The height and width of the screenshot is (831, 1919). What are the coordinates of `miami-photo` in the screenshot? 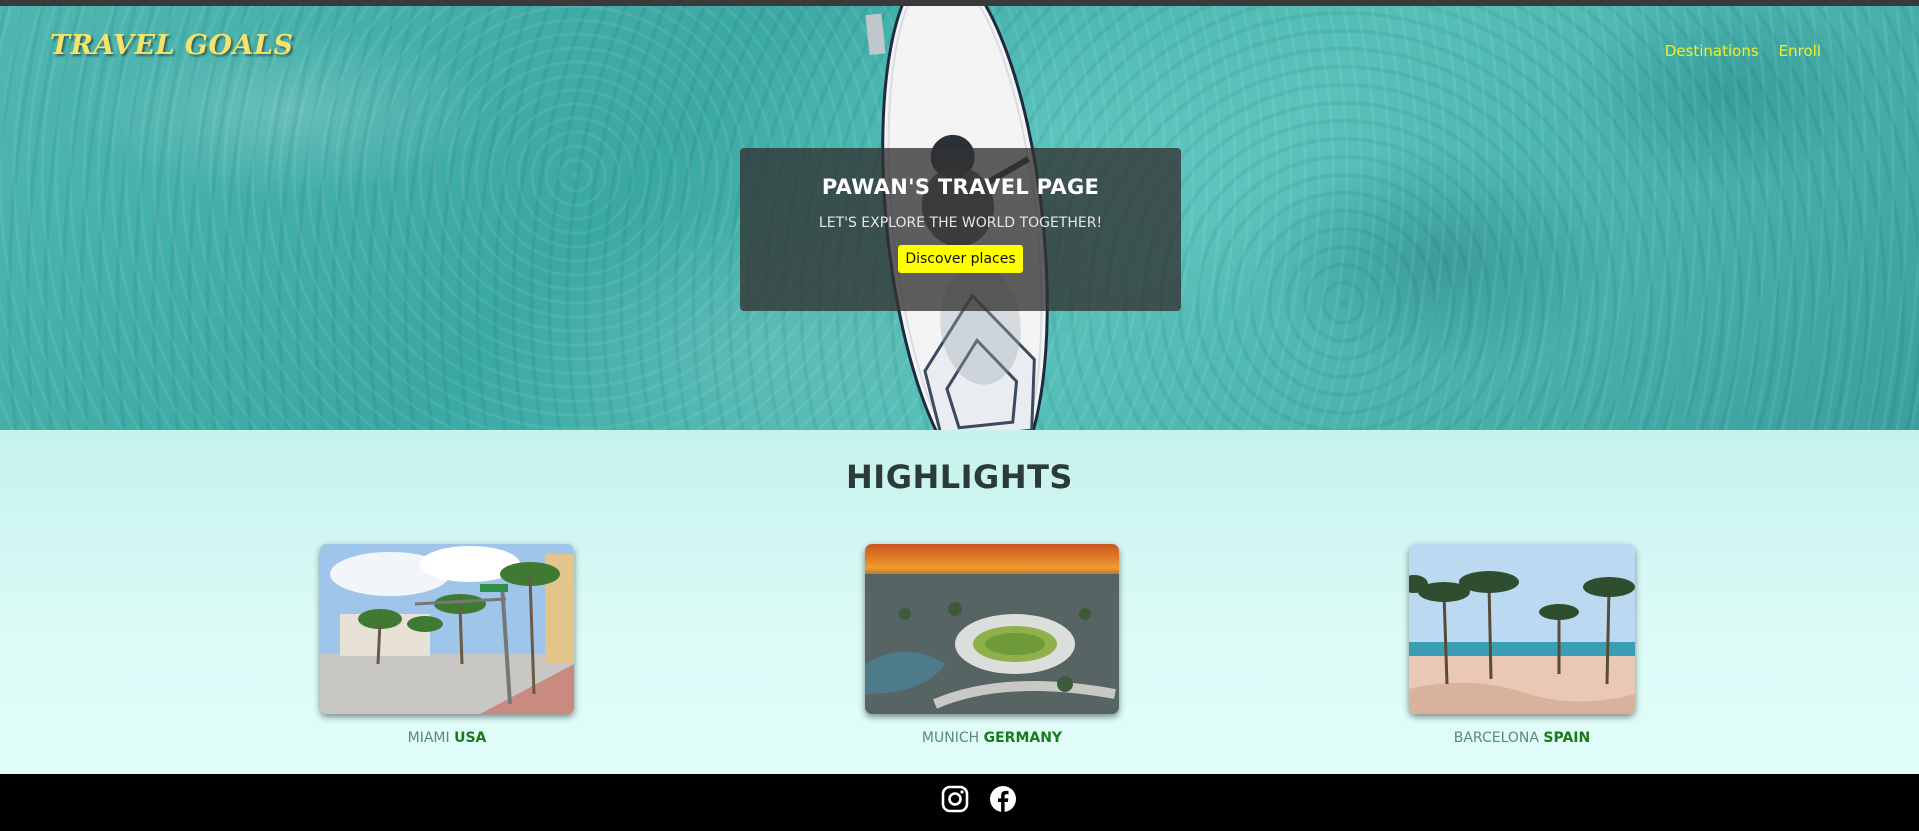 It's located at (447, 629).